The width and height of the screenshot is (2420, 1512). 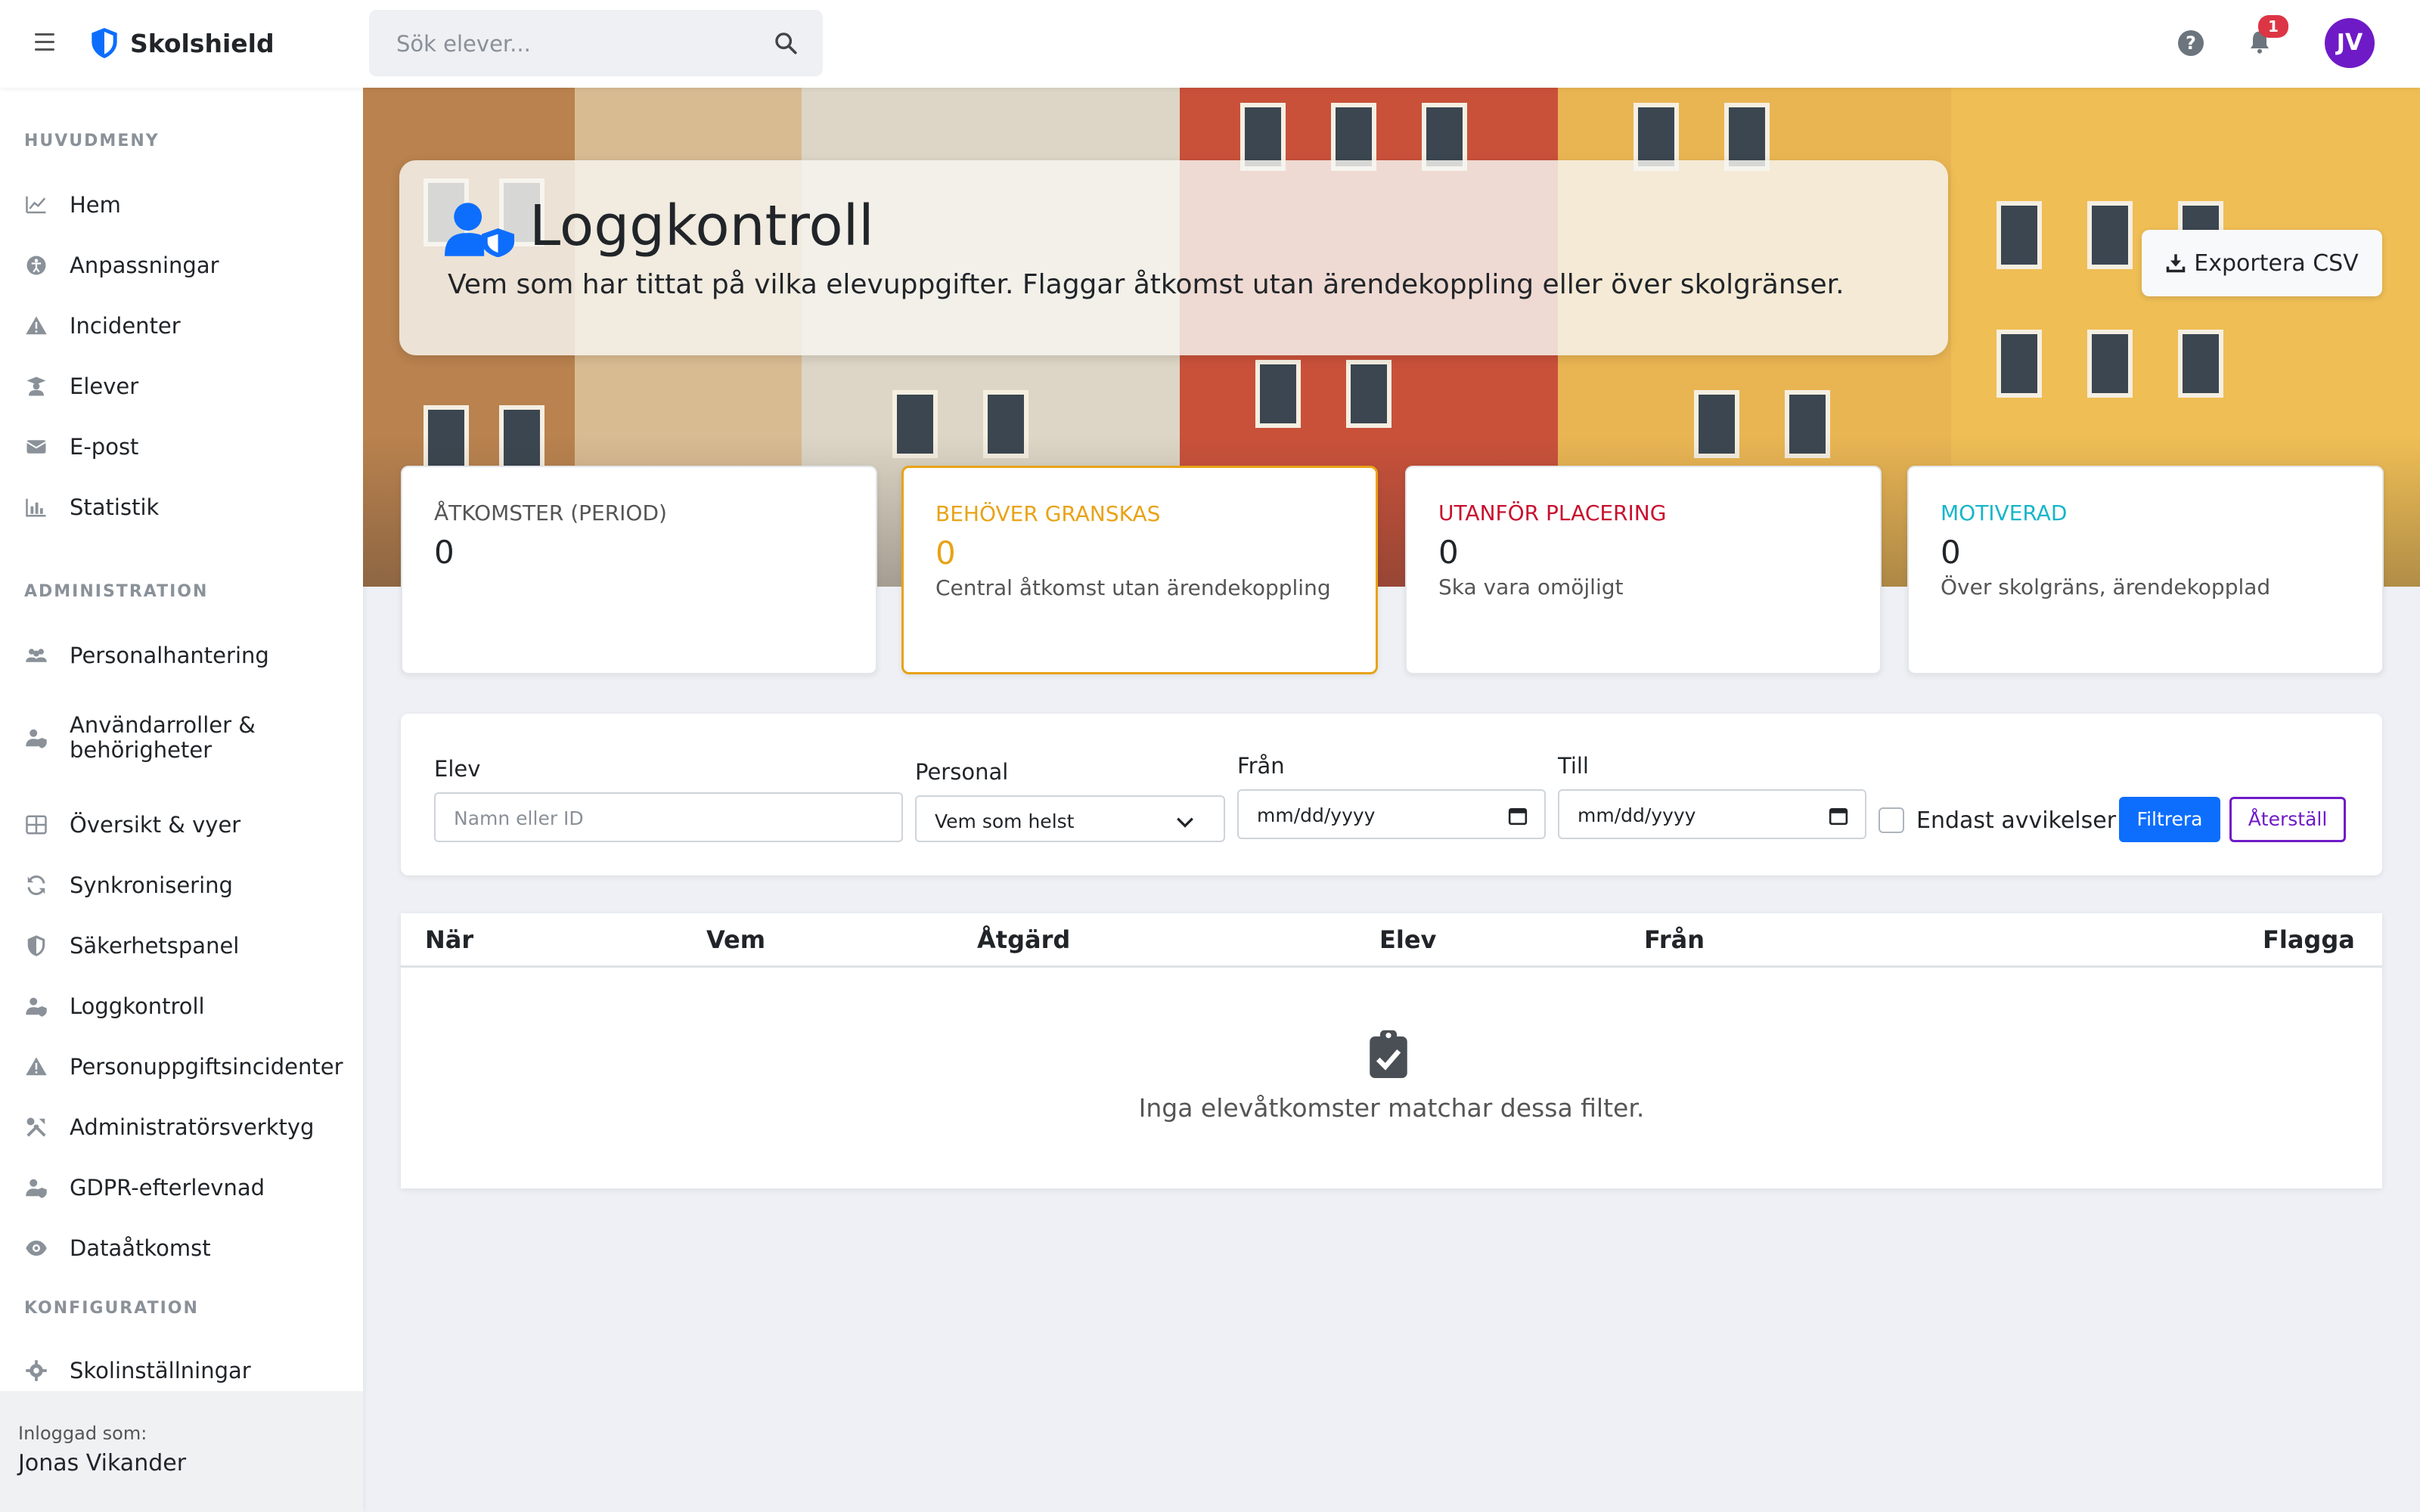 What do you see at coordinates (104, 446) in the screenshot?
I see `sidebar-item-label: E-post` at bounding box center [104, 446].